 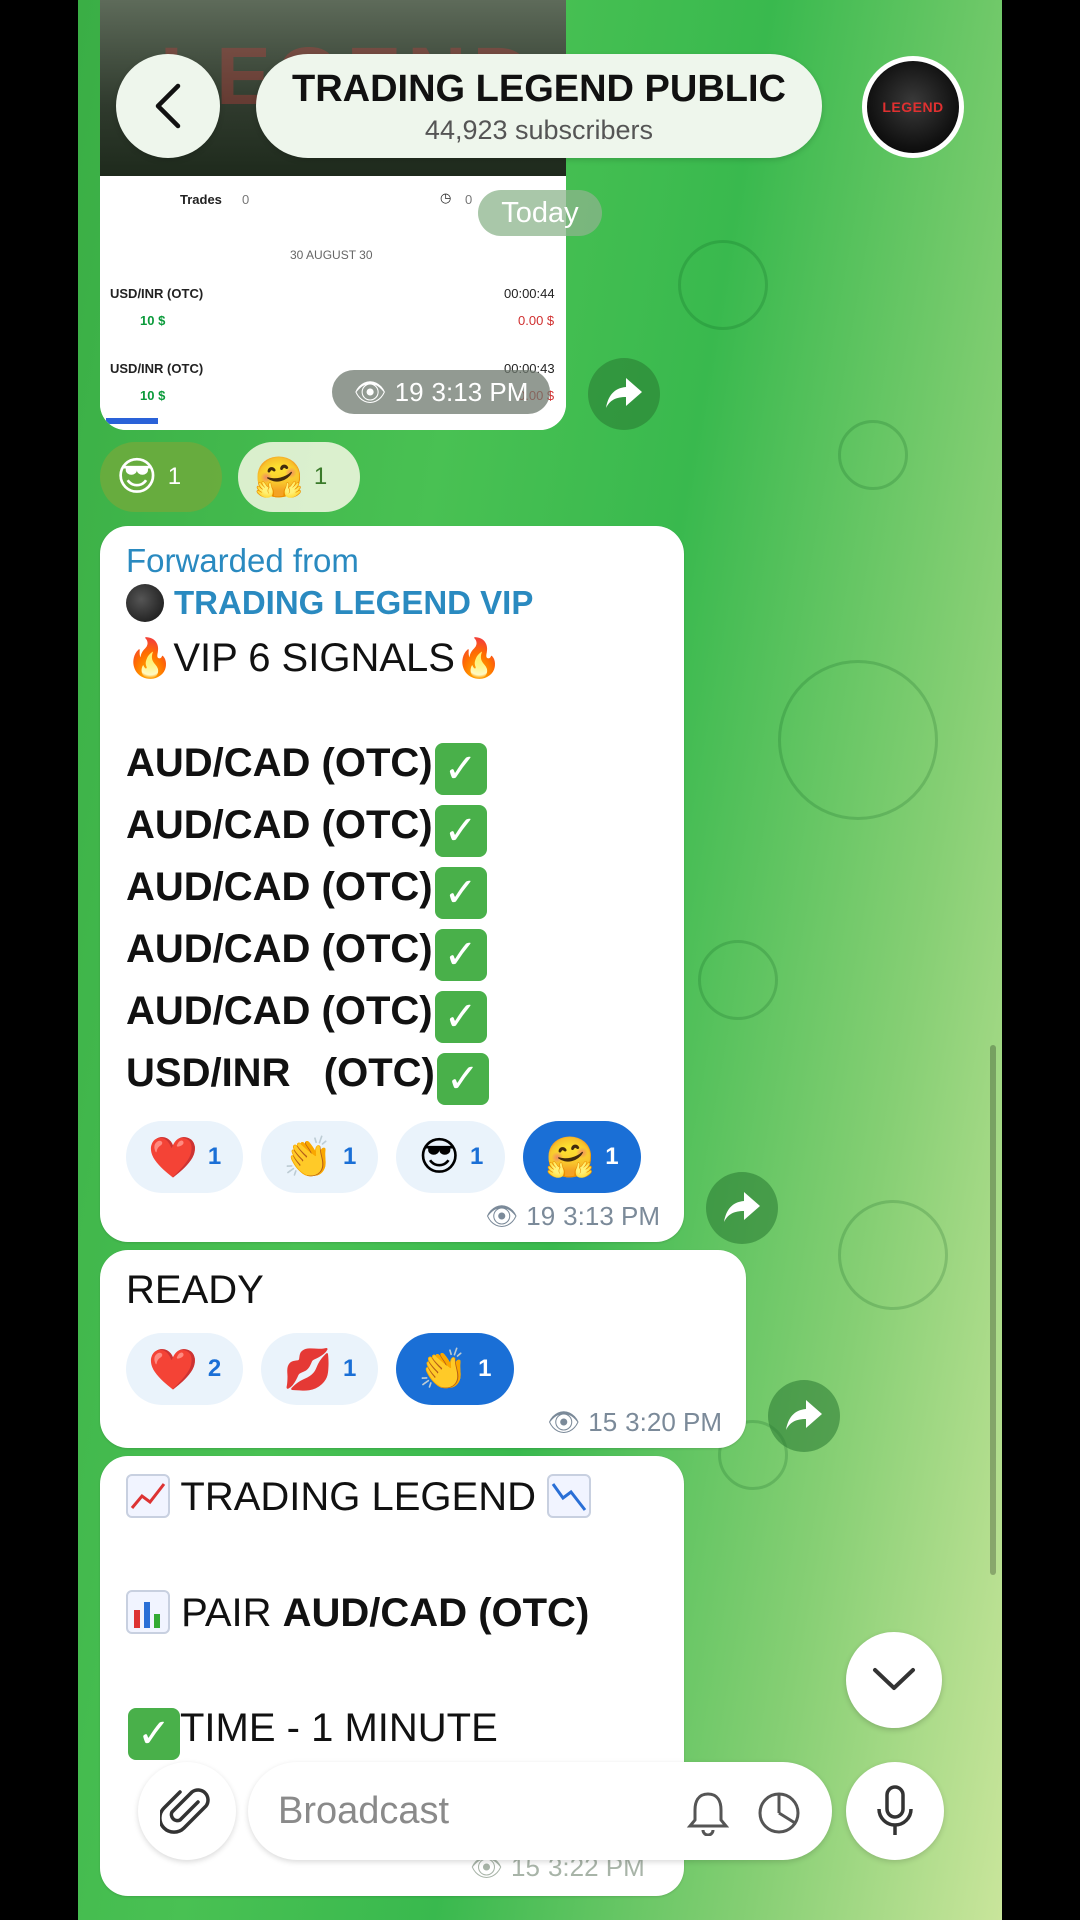 I want to click on reaction-chip: ❤️ 2, so click(x=185, y=1369).